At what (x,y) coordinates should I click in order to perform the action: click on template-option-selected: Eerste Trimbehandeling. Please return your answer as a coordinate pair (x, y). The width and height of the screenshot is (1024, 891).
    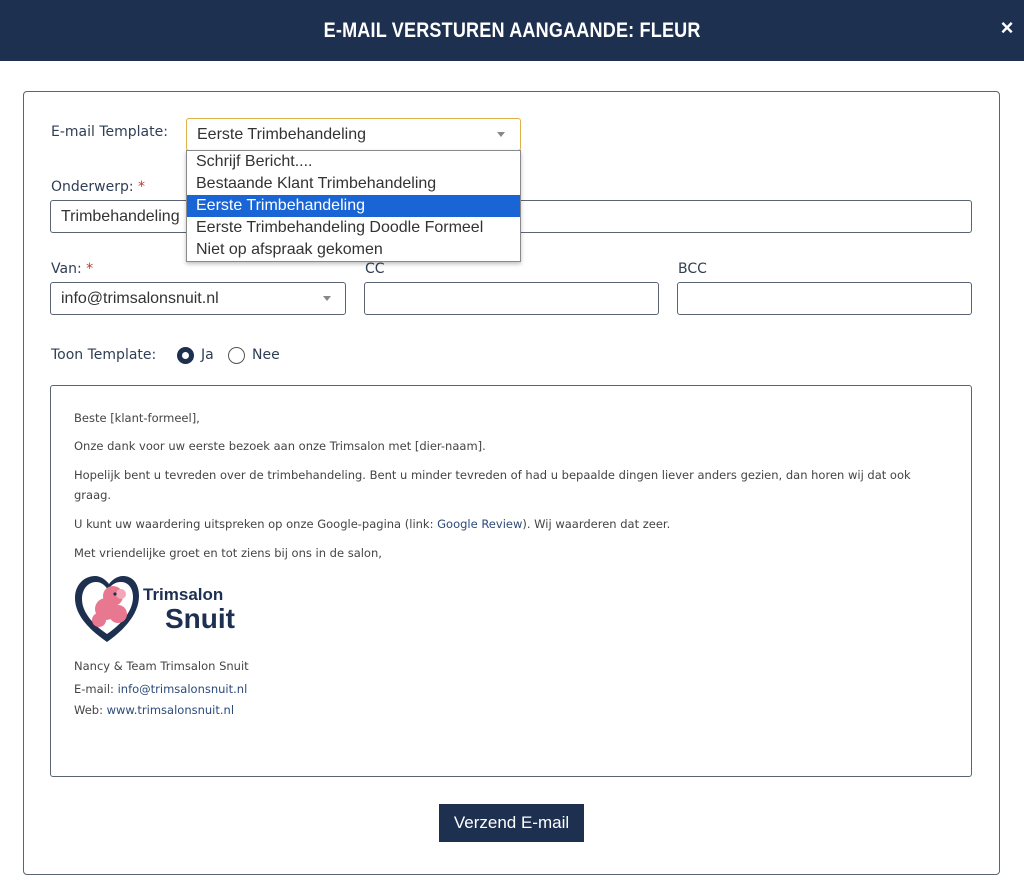
    Looking at the image, I should click on (353, 206).